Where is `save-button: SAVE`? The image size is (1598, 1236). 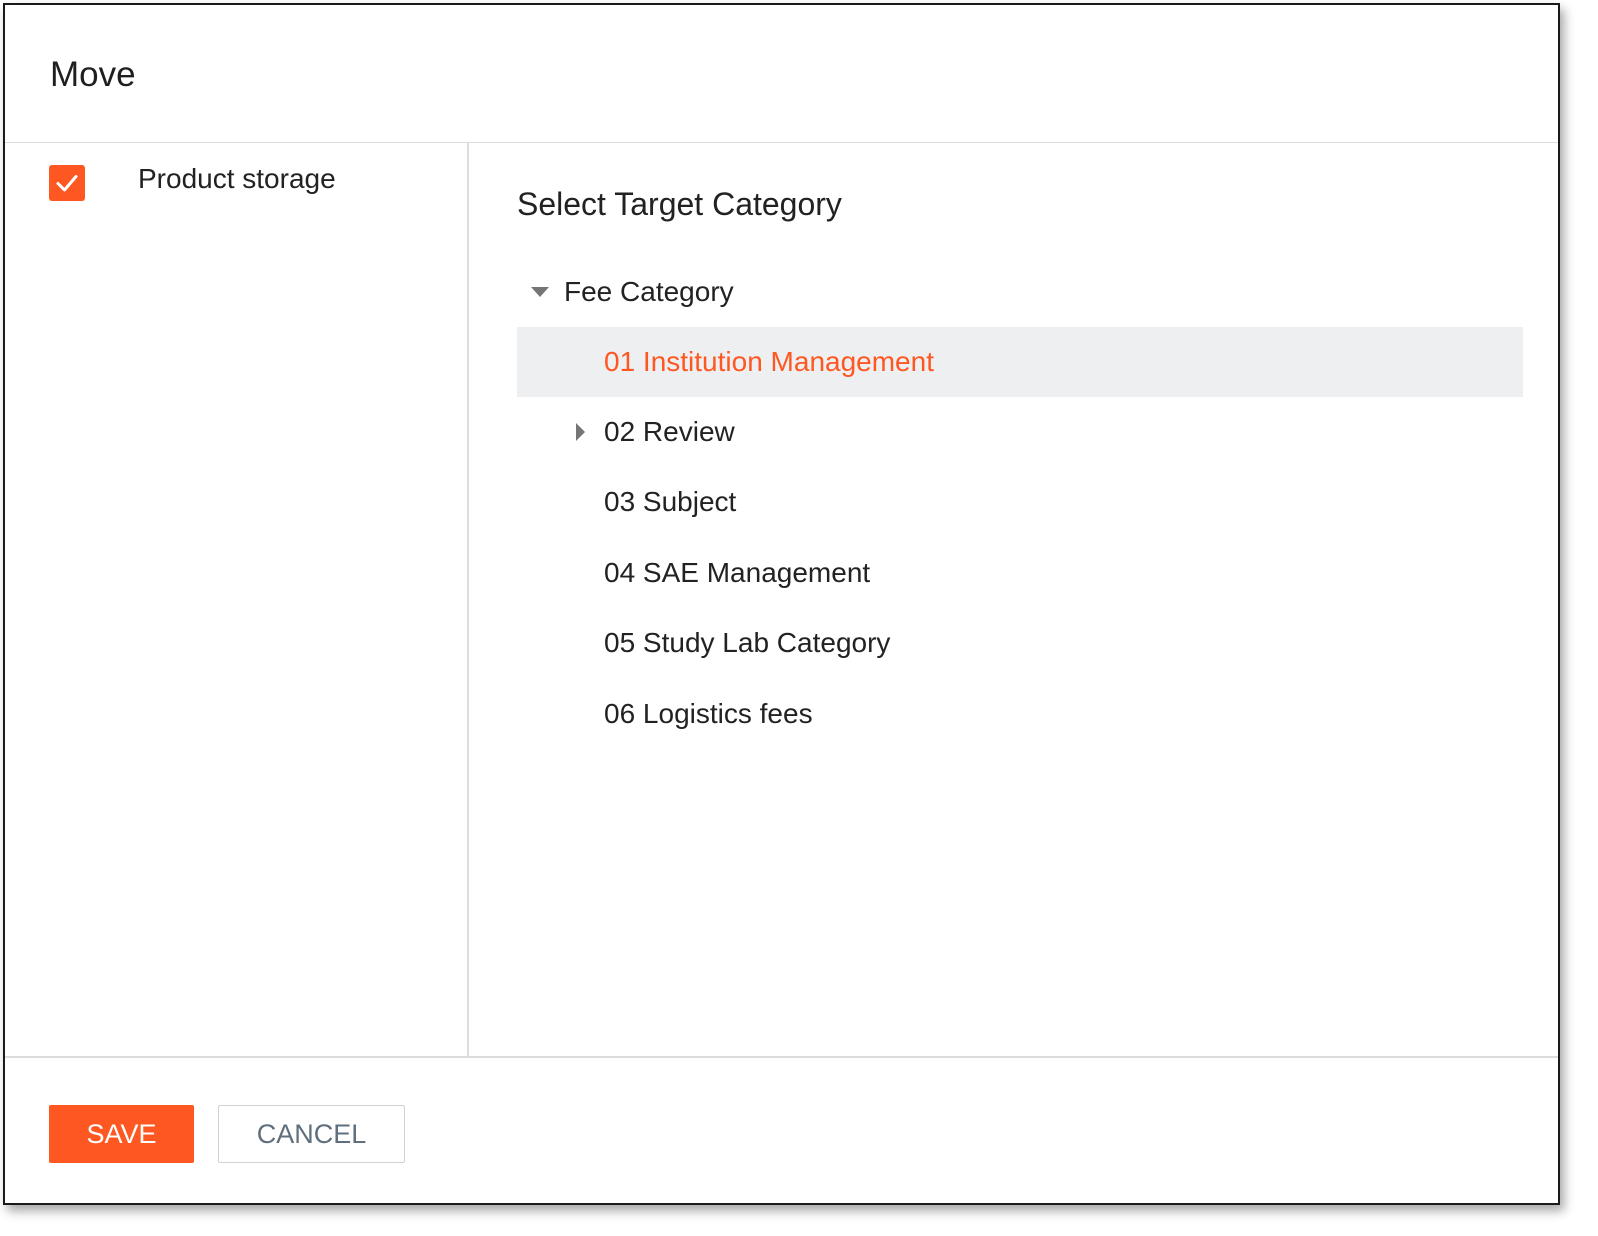 save-button: SAVE is located at coordinates (121, 1134).